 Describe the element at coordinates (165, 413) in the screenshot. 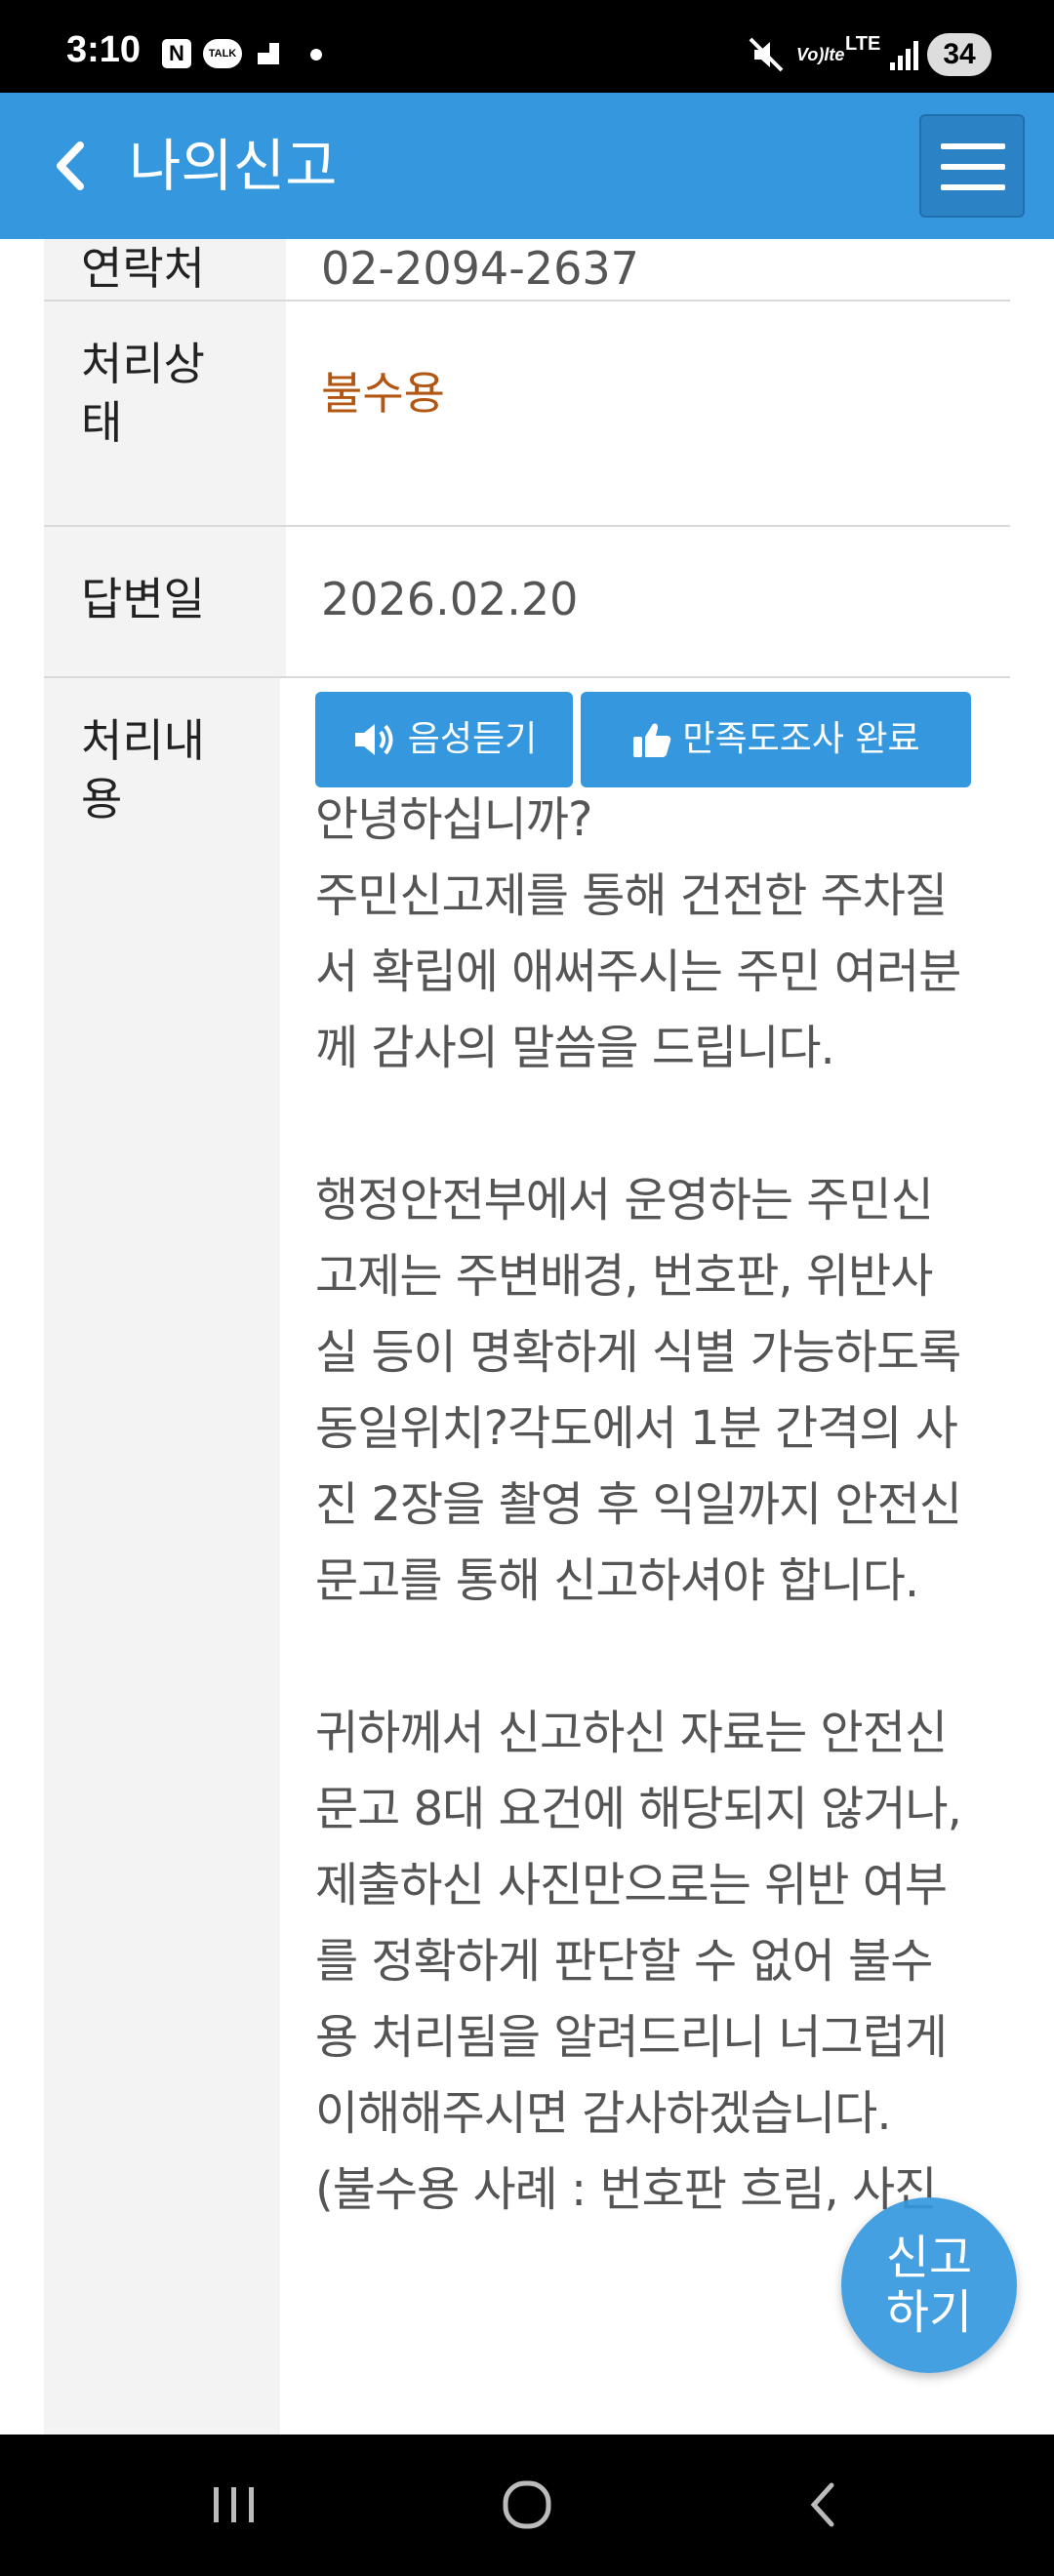

I see `status-label: 처리상태` at that location.